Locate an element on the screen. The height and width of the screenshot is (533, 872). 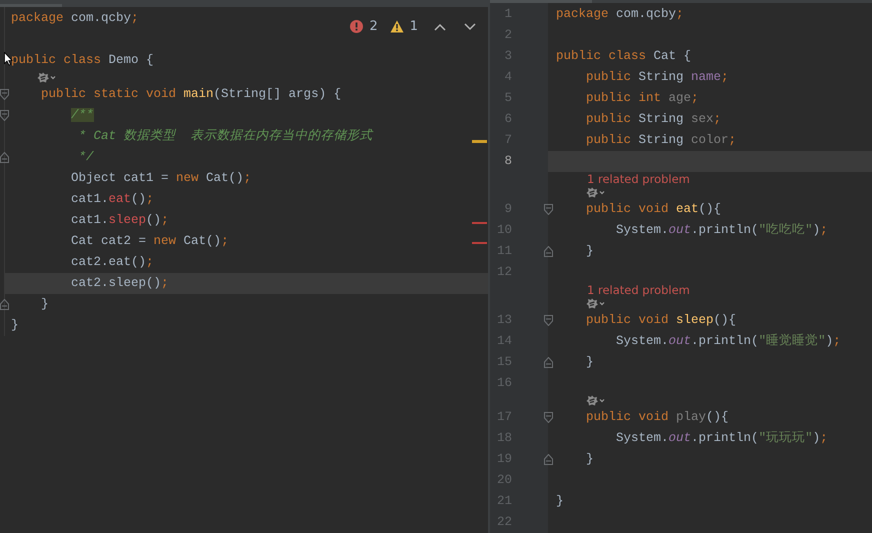
code-line: Cat cat2 = new Cat(); is located at coordinates (149, 241).